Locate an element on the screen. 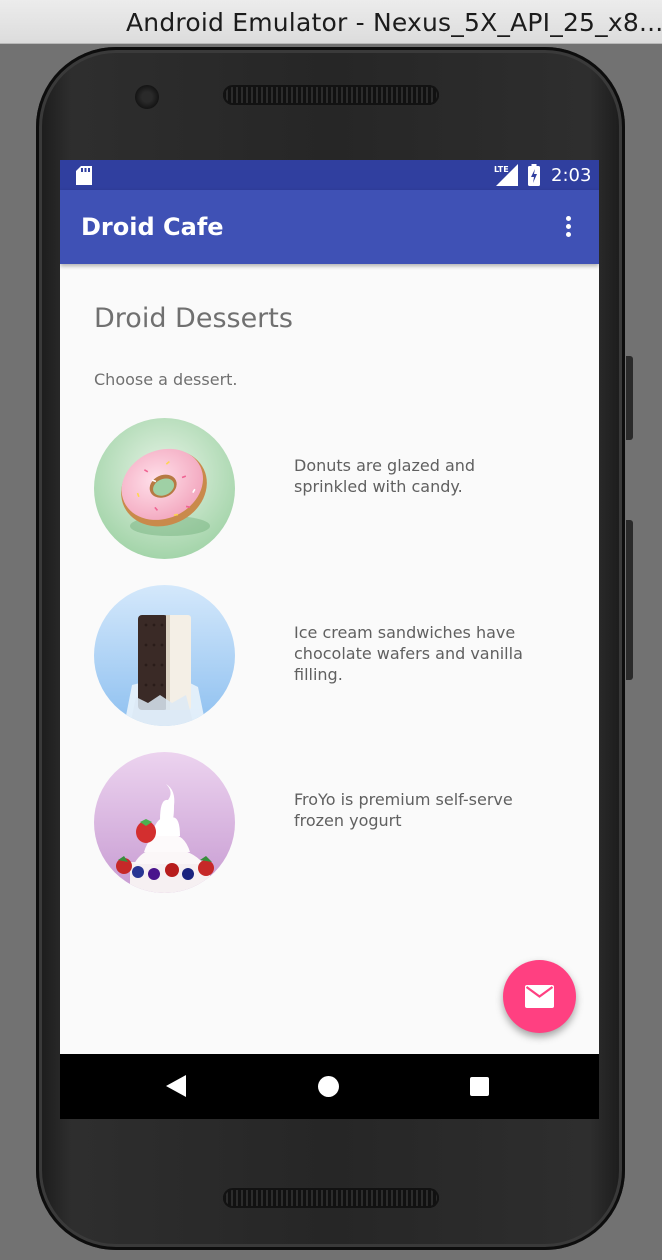 This screenshot has width=662, height=1260. donut-image is located at coordinates (164, 488).